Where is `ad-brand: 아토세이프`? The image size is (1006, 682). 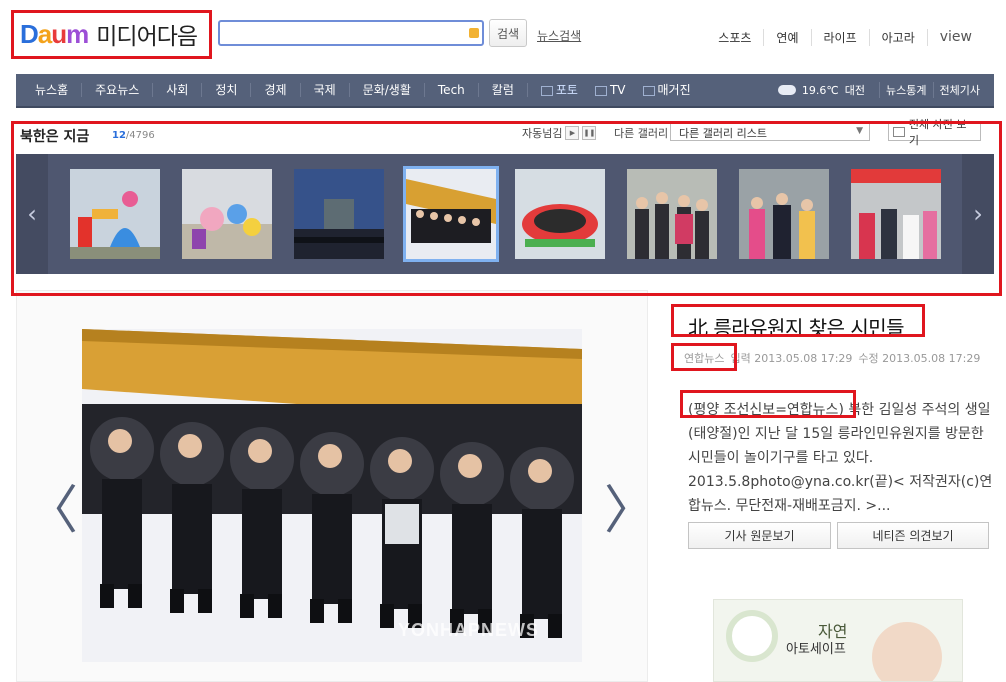
ad-brand: 아토세이프 is located at coordinates (816, 649).